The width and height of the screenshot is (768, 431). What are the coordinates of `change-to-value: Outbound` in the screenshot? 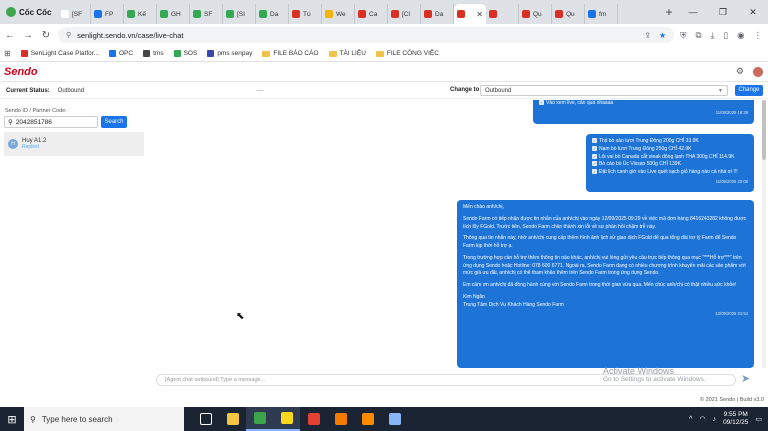 It's located at (498, 90).